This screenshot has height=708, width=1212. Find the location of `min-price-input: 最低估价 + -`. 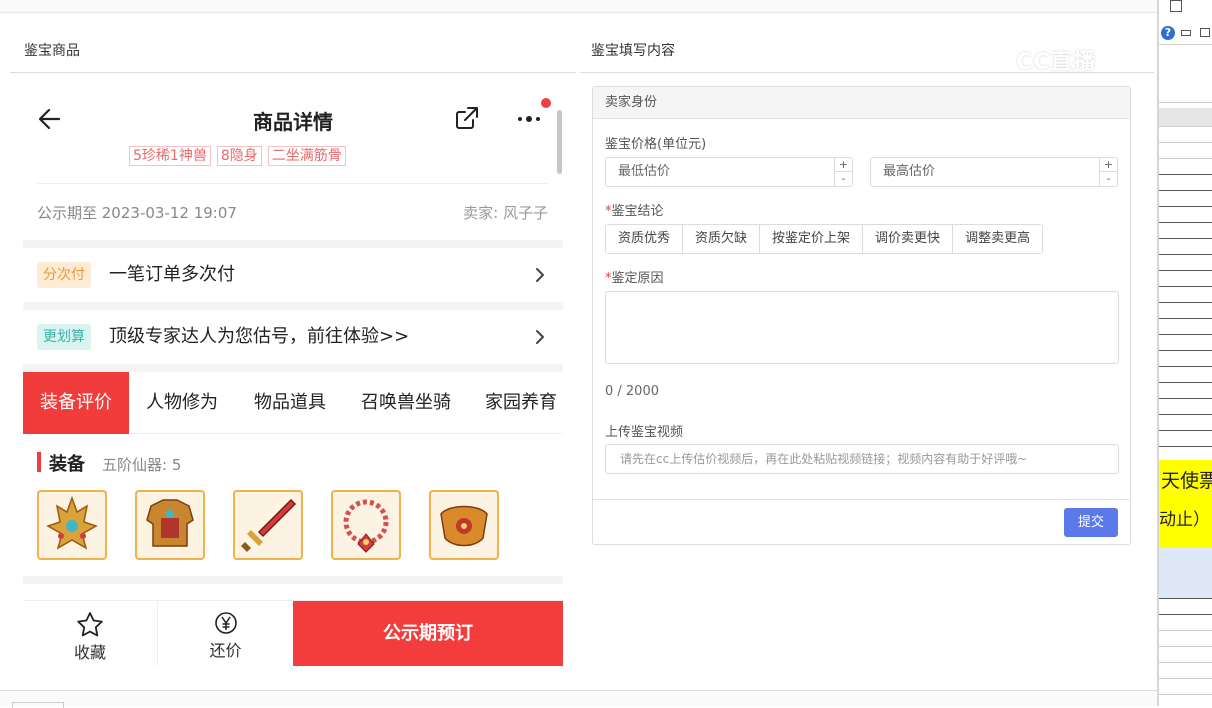

min-price-input: 最低估价 + - is located at coordinates (729, 172).